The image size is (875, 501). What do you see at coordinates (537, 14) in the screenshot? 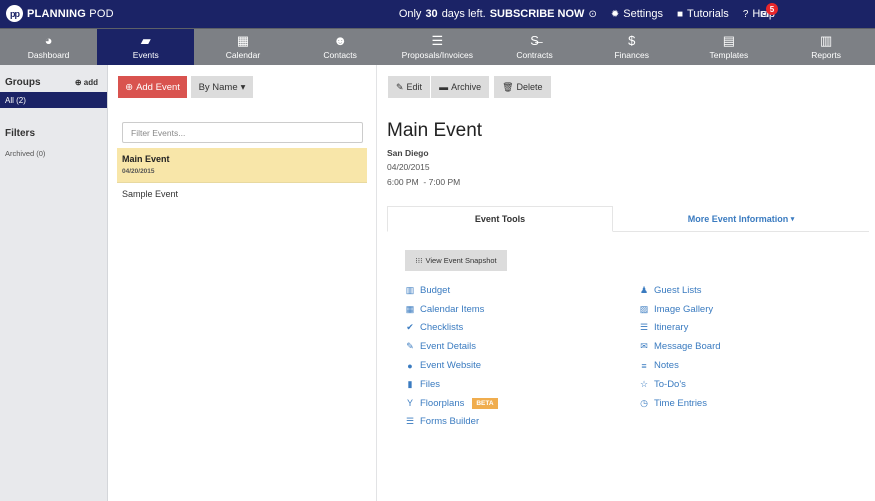
I see `subscribe-cta: SUBSCRIBE NOW` at bounding box center [537, 14].